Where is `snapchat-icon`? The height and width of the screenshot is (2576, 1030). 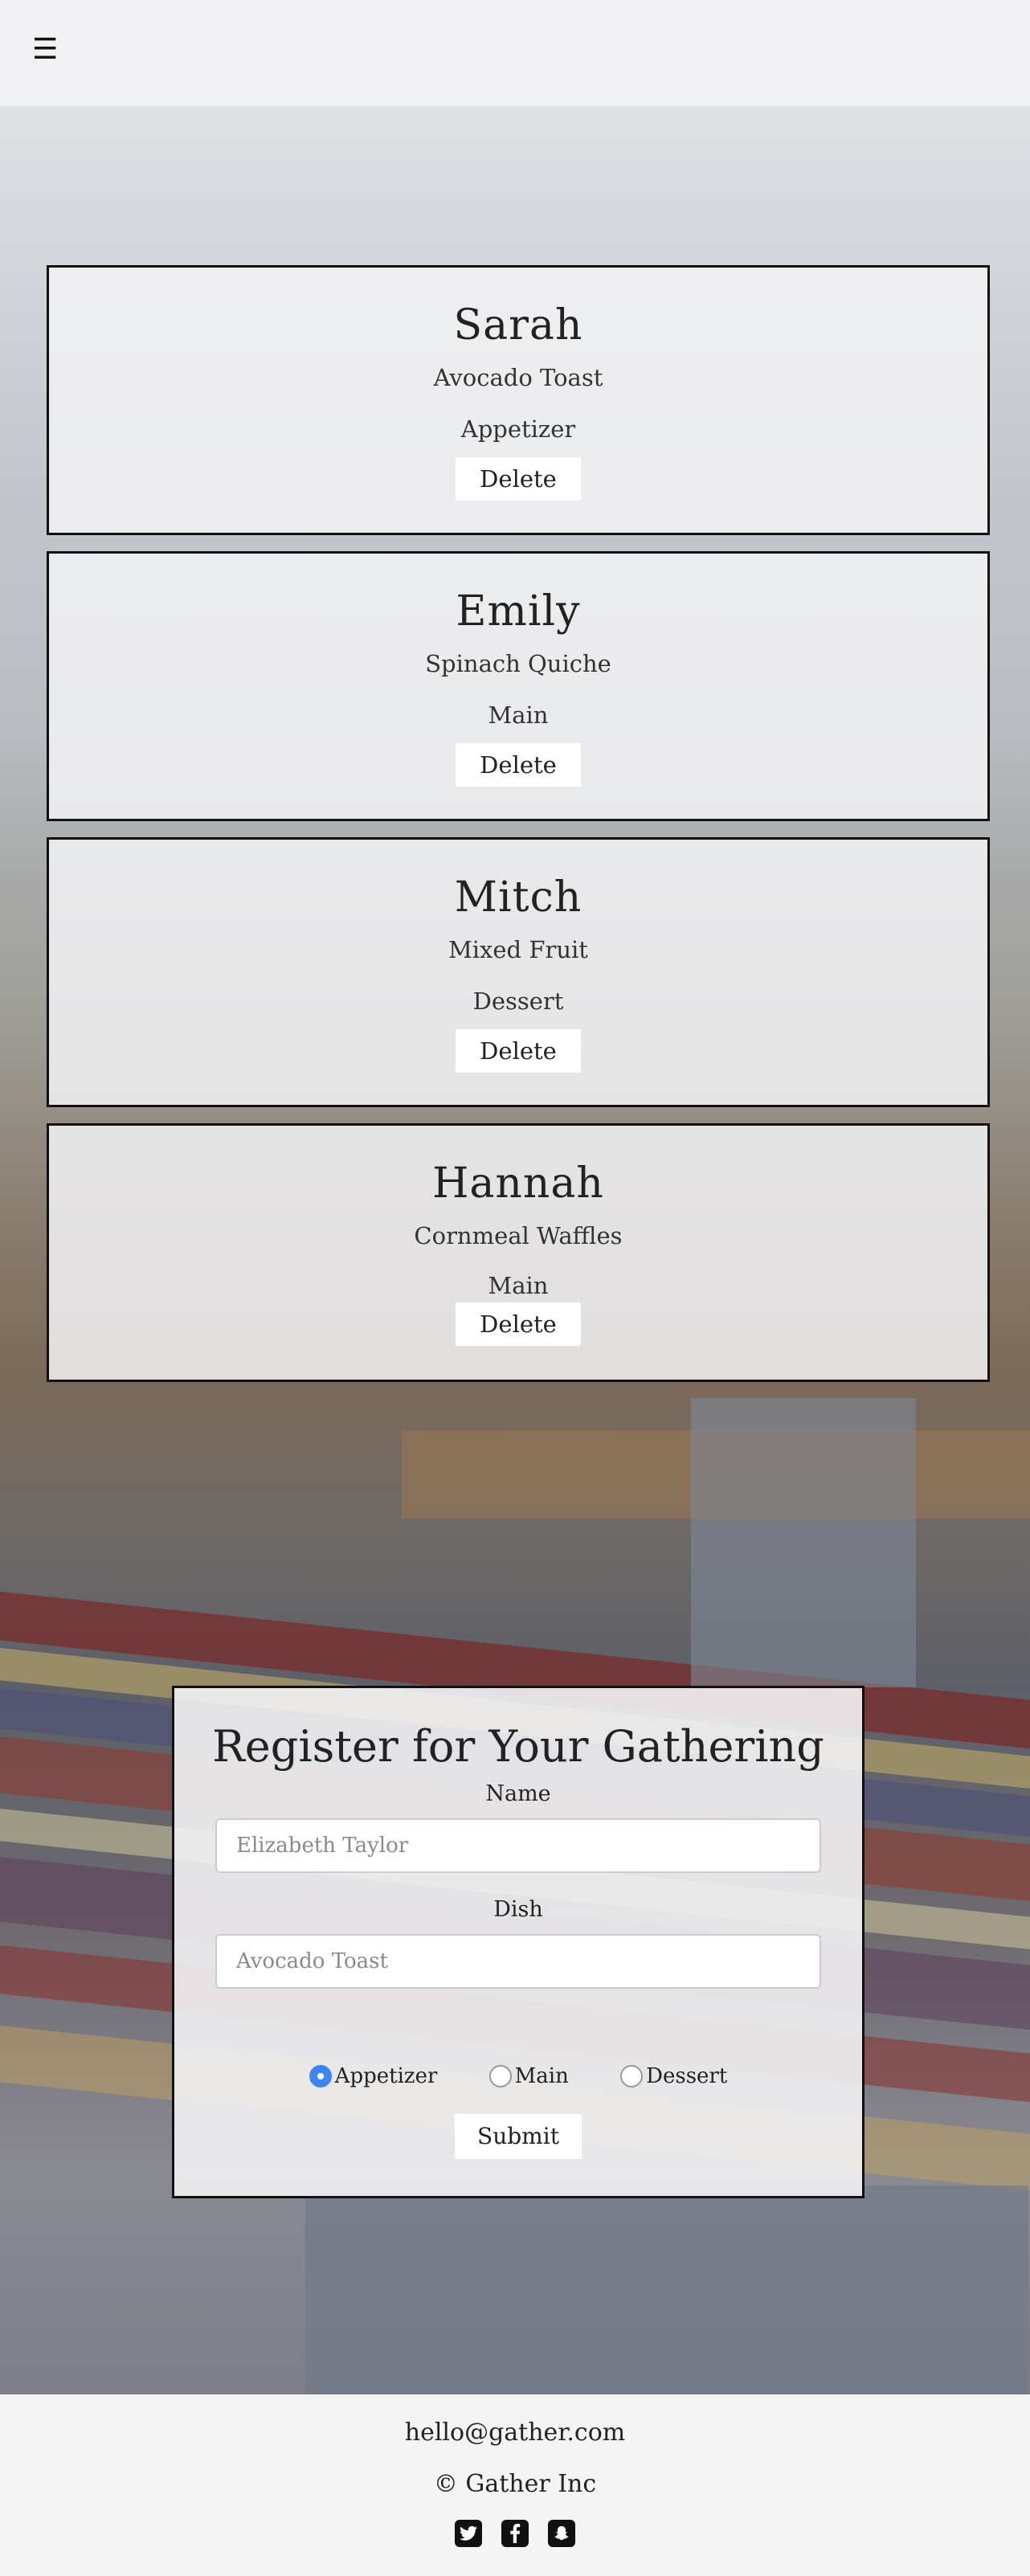
snapchat-icon is located at coordinates (562, 2534).